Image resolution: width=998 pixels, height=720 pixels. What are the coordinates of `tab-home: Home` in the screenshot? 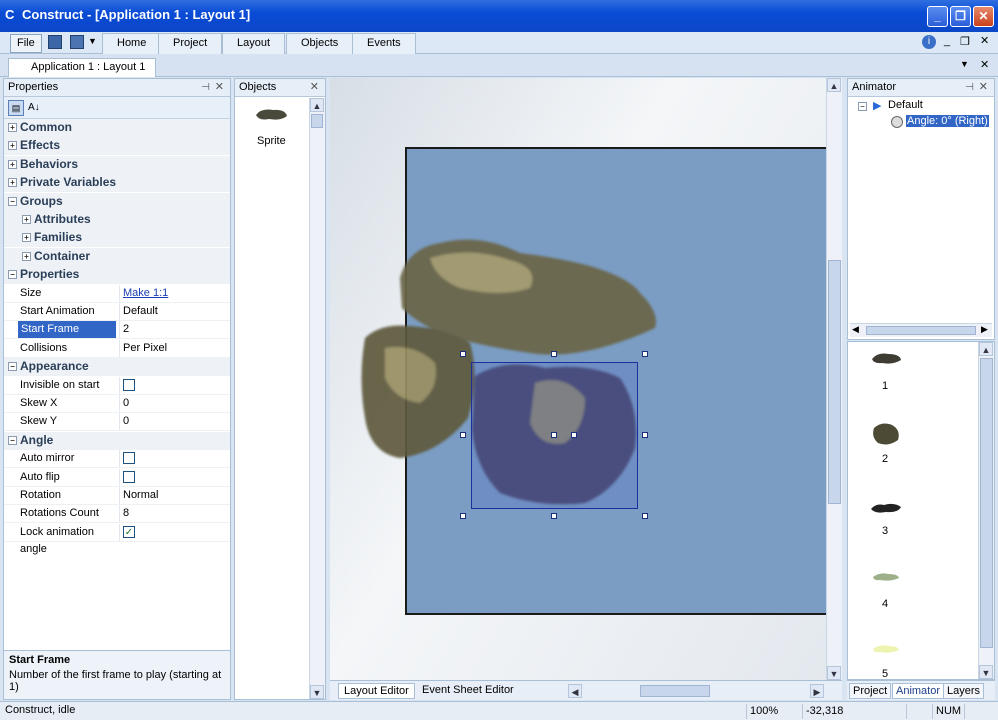 It's located at (132, 43).